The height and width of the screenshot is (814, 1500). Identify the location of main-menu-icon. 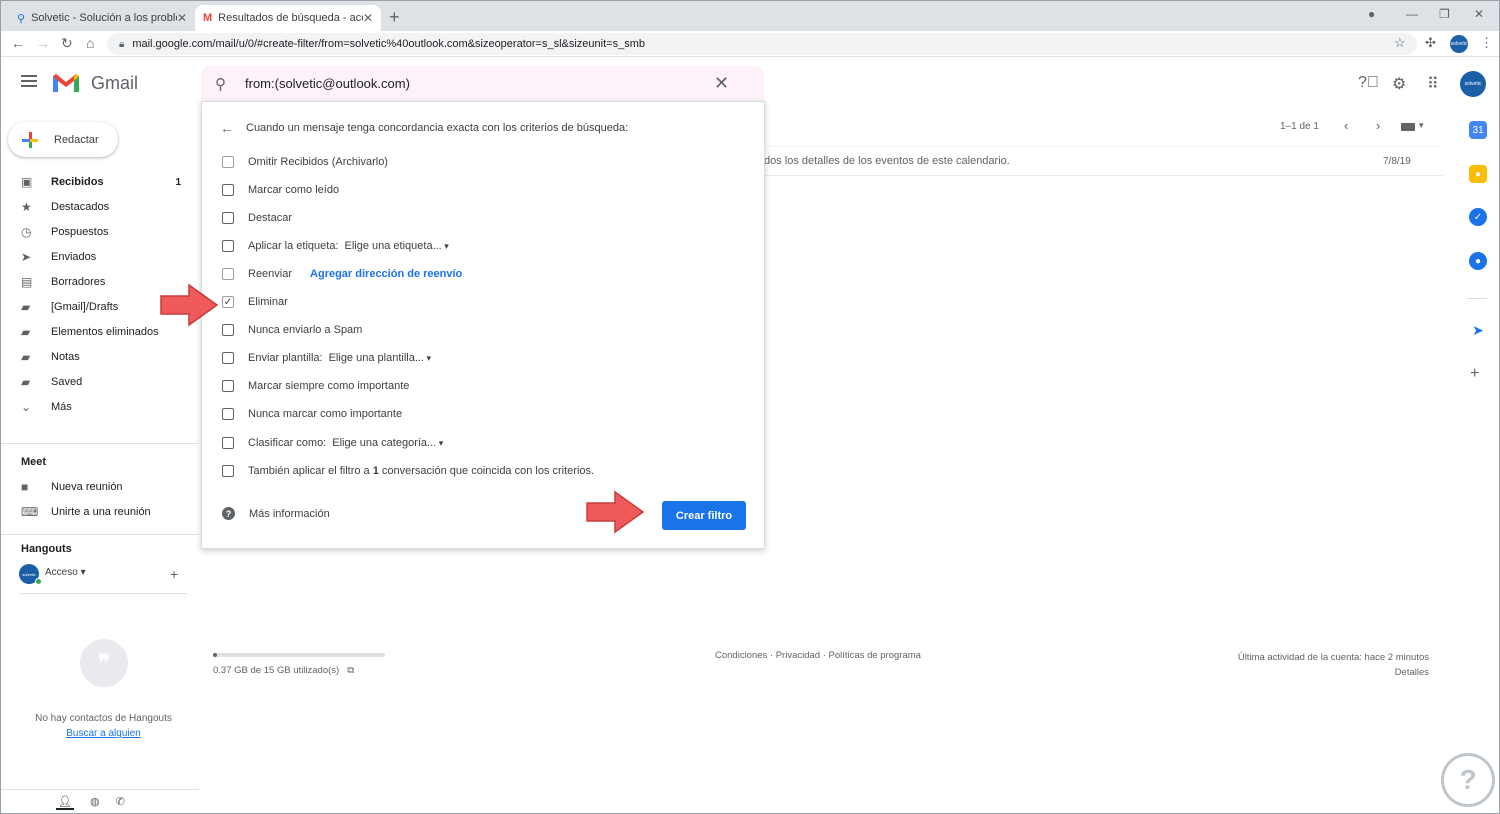
(29, 82).